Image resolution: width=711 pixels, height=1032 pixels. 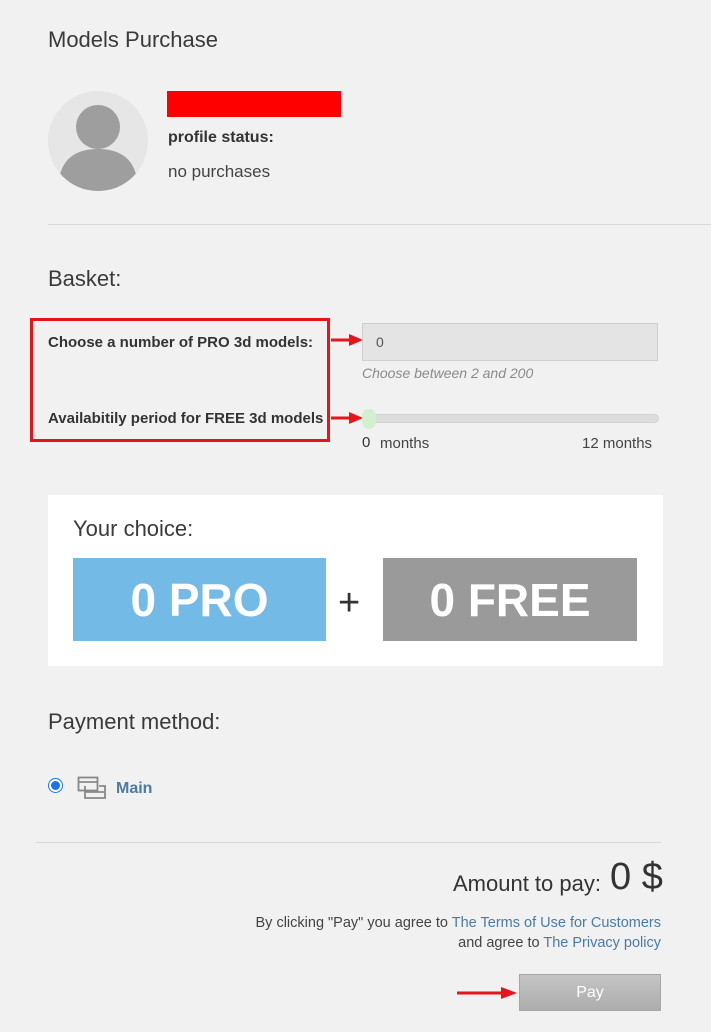 What do you see at coordinates (134, 789) in the screenshot?
I see `payment-method-label: Main` at bounding box center [134, 789].